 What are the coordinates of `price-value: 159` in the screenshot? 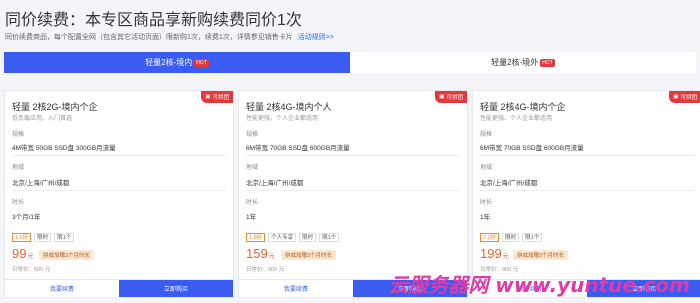 It's located at (257, 253).